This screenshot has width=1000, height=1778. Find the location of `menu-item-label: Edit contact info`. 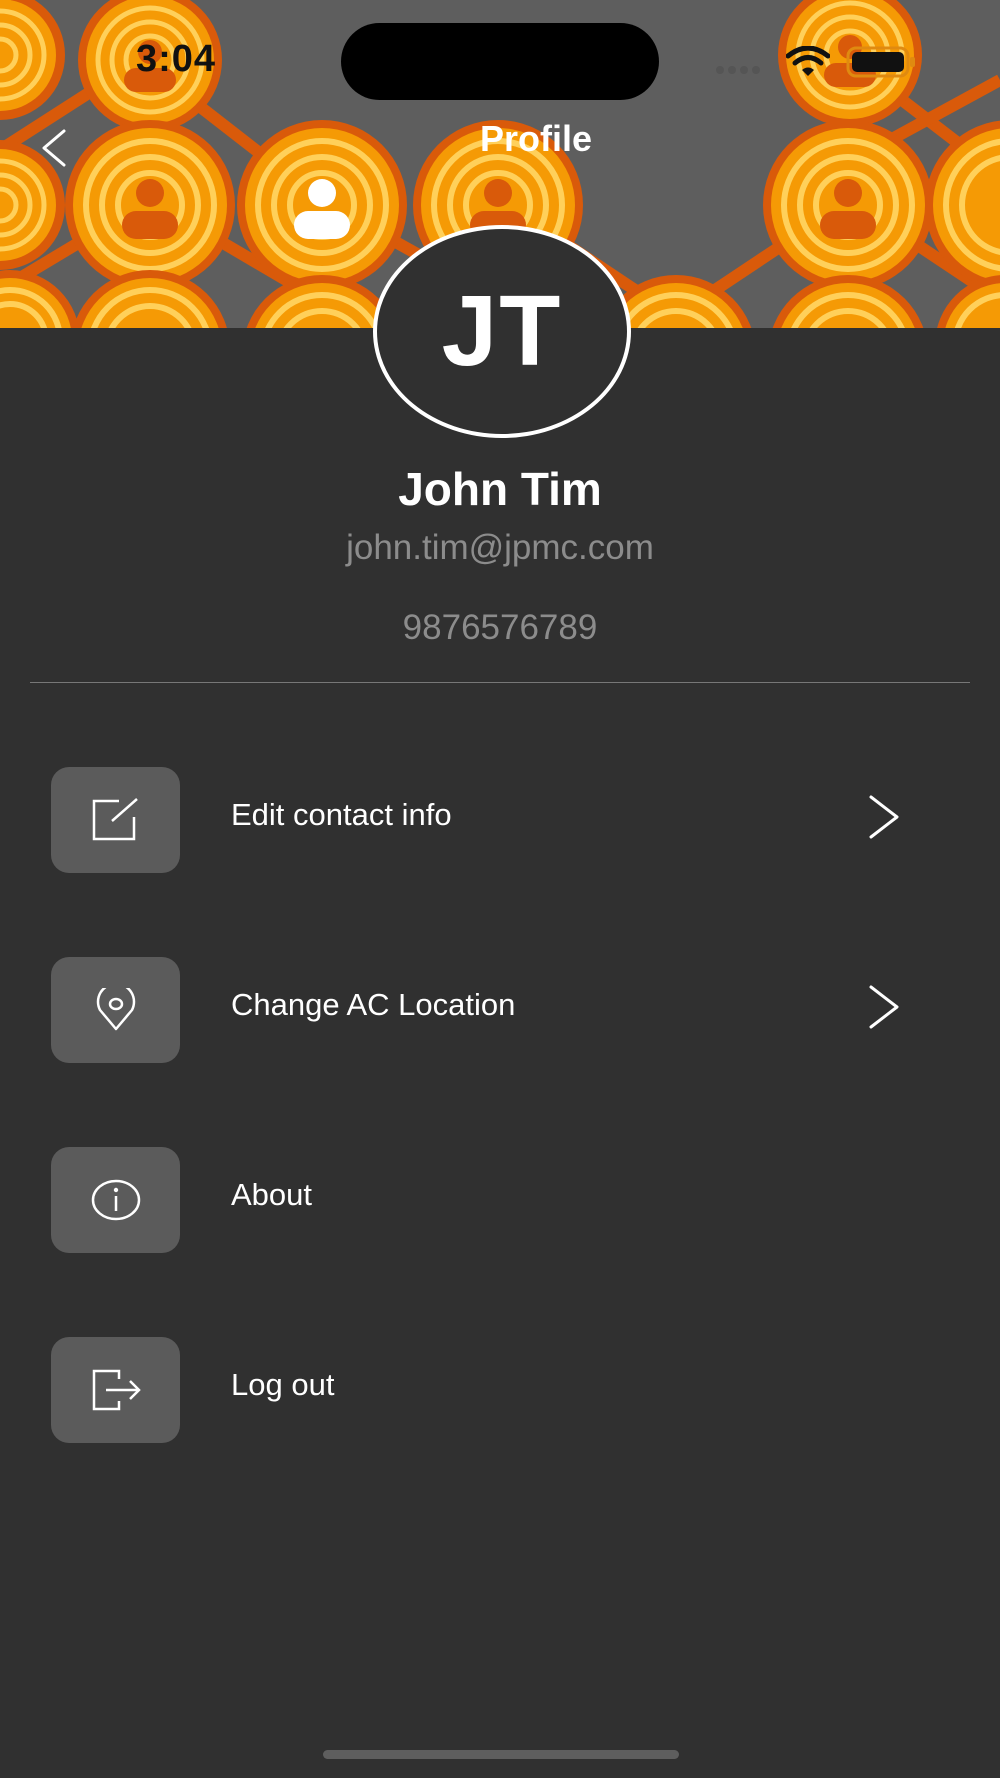

menu-item-label: Edit contact info is located at coordinates (341, 814).